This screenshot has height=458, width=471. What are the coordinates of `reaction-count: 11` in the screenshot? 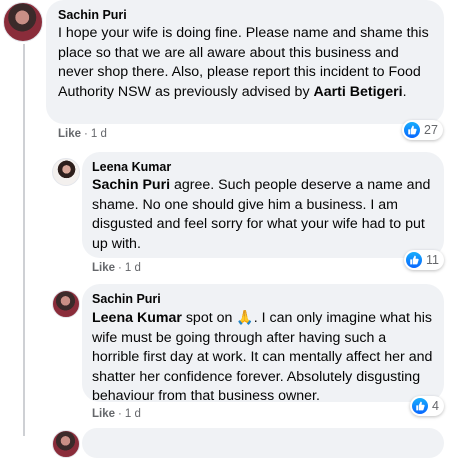 It's located at (424, 260).